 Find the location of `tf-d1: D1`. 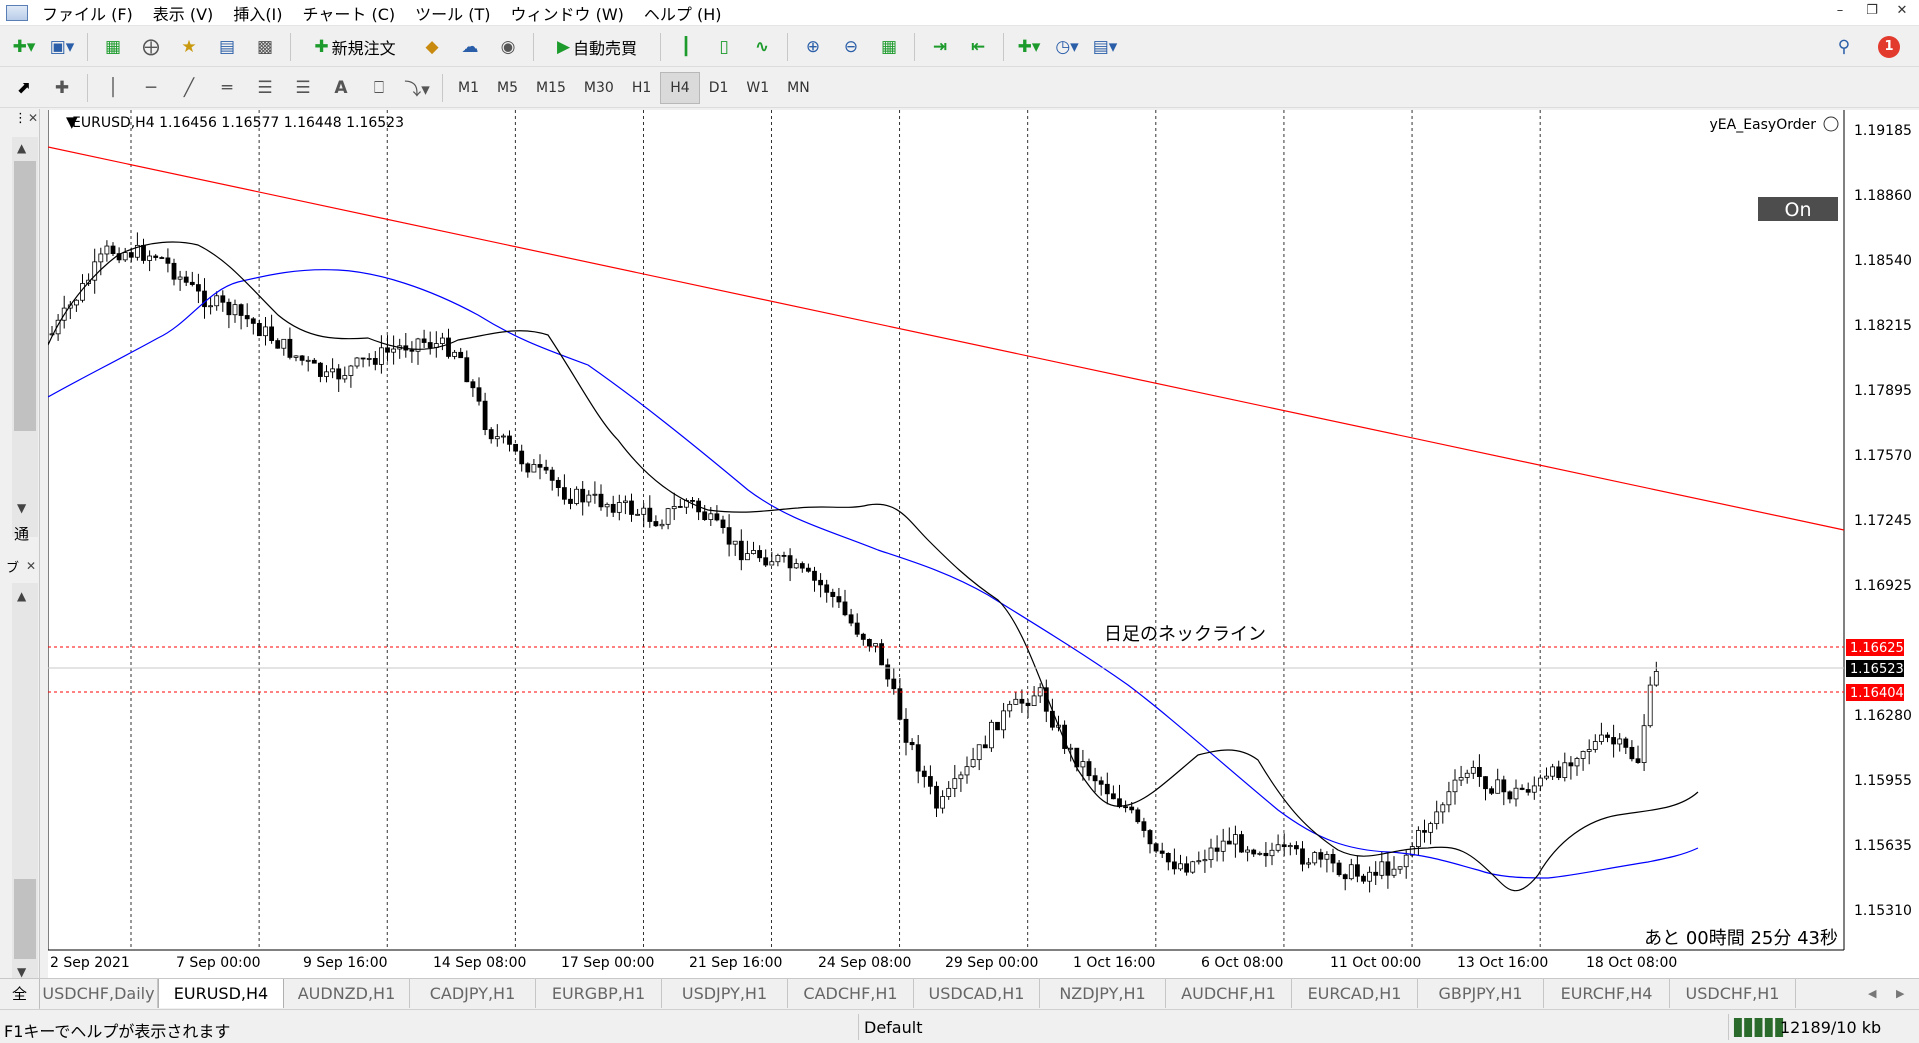

tf-d1: D1 is located at coordinates (719, 88).